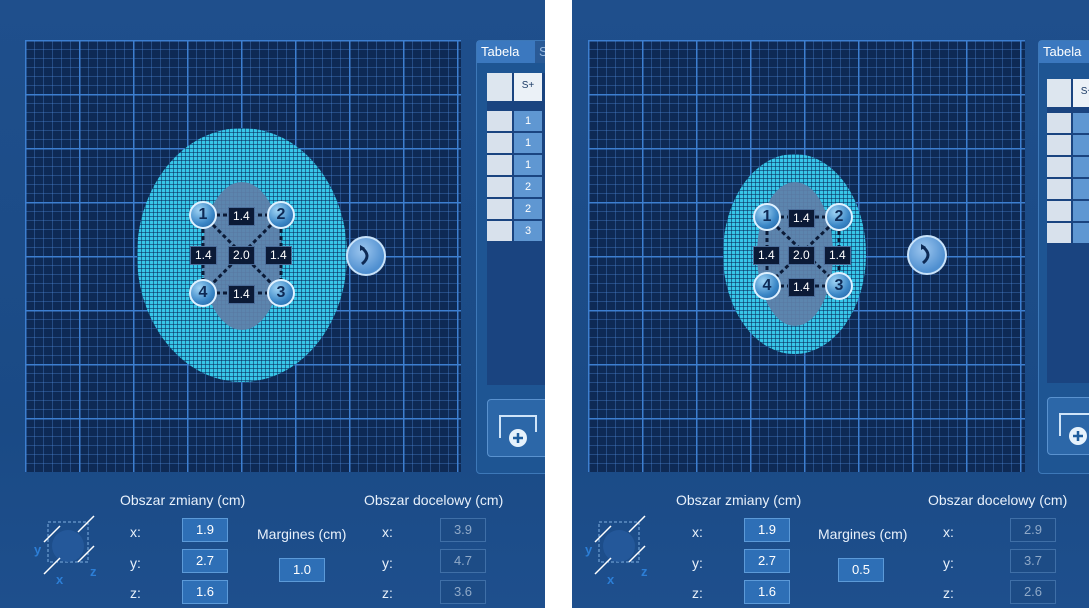 This screenshot has height=608, width=1089. What do you see at coordinates (528, 231) in the screenshot?
I see `table-row: 3` at bounding box center [528, 231].